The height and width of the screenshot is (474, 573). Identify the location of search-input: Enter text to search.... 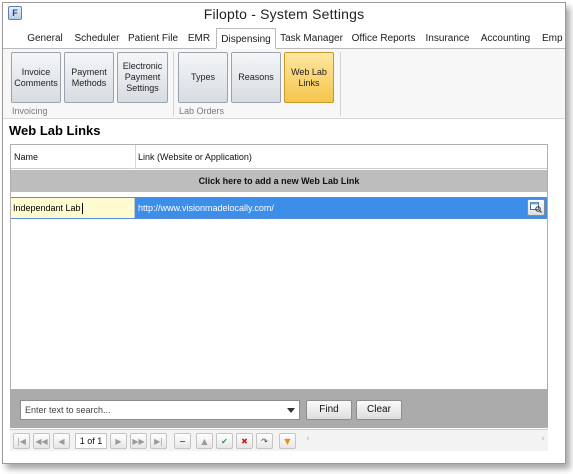
(160, 410).